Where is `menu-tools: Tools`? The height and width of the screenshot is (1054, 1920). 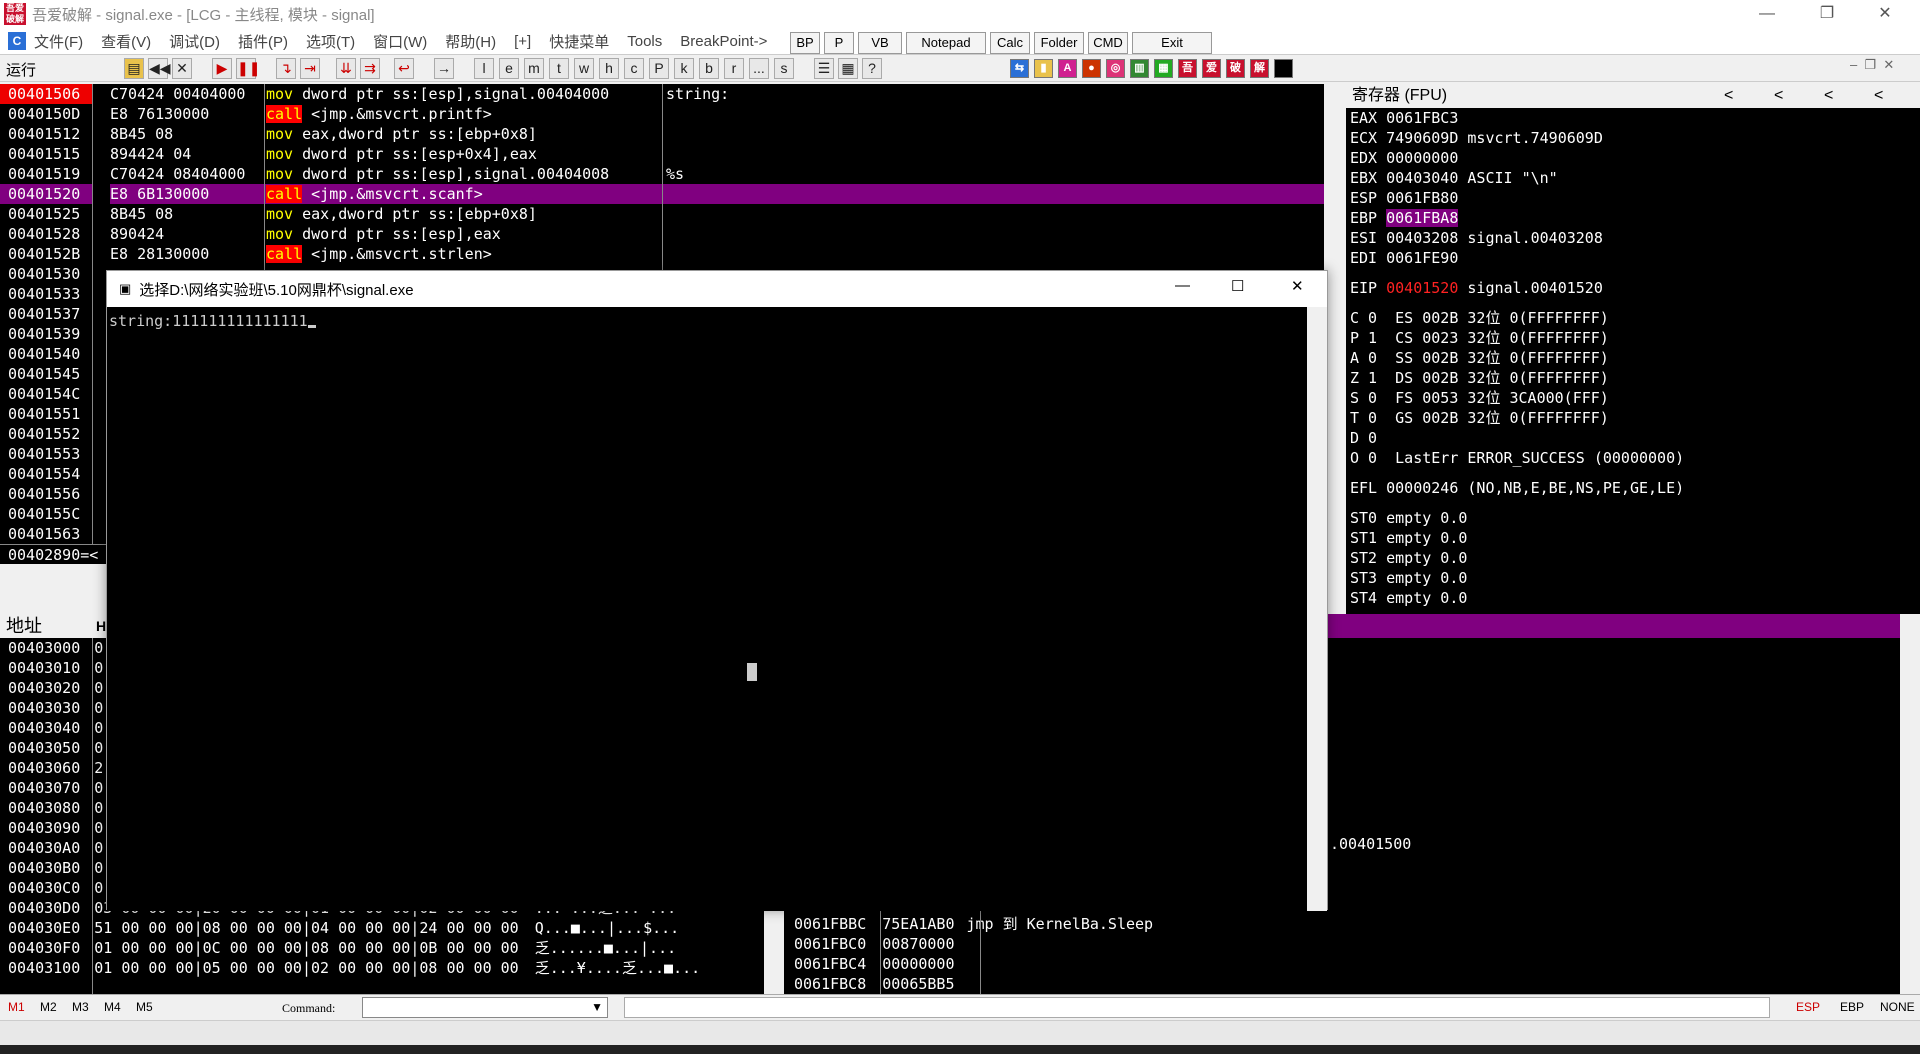
menu-tools: Tools is located at coordinates (644, 41).